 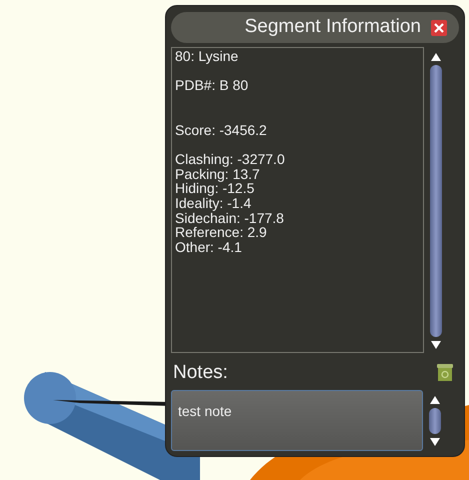 What do you see at coordinates (439, 28) in the screenshot?
I see `close-icon` at bounding box center [439, 28].